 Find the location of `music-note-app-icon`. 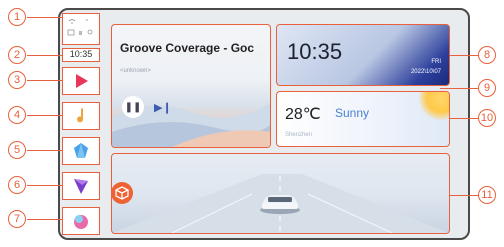

music-note-app-icon is located at coordinates (80, 115).